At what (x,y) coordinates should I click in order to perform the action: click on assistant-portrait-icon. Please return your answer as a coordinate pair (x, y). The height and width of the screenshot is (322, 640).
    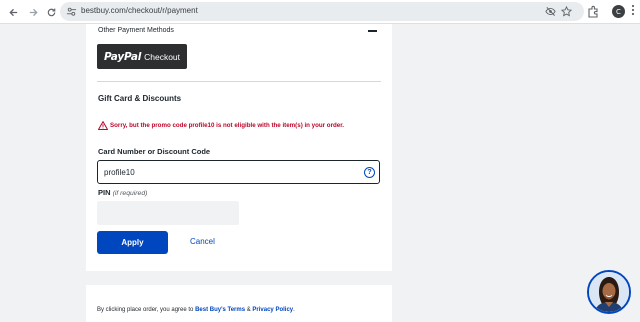
    Looking at the image, I should click on (609, 292).